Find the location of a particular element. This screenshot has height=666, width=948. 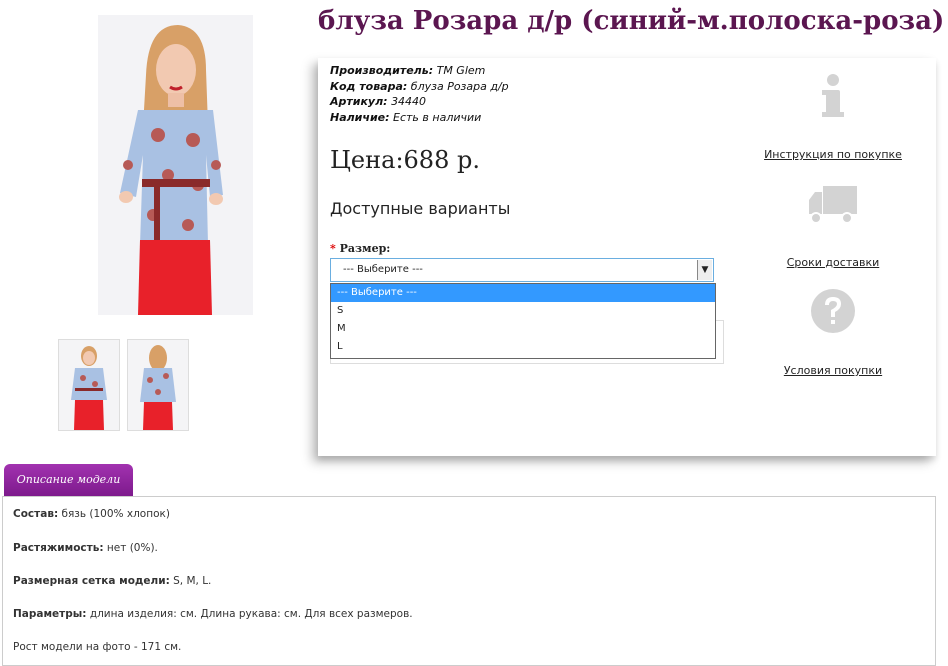

size-label: * Размер: is located at coordinates (360, 248).